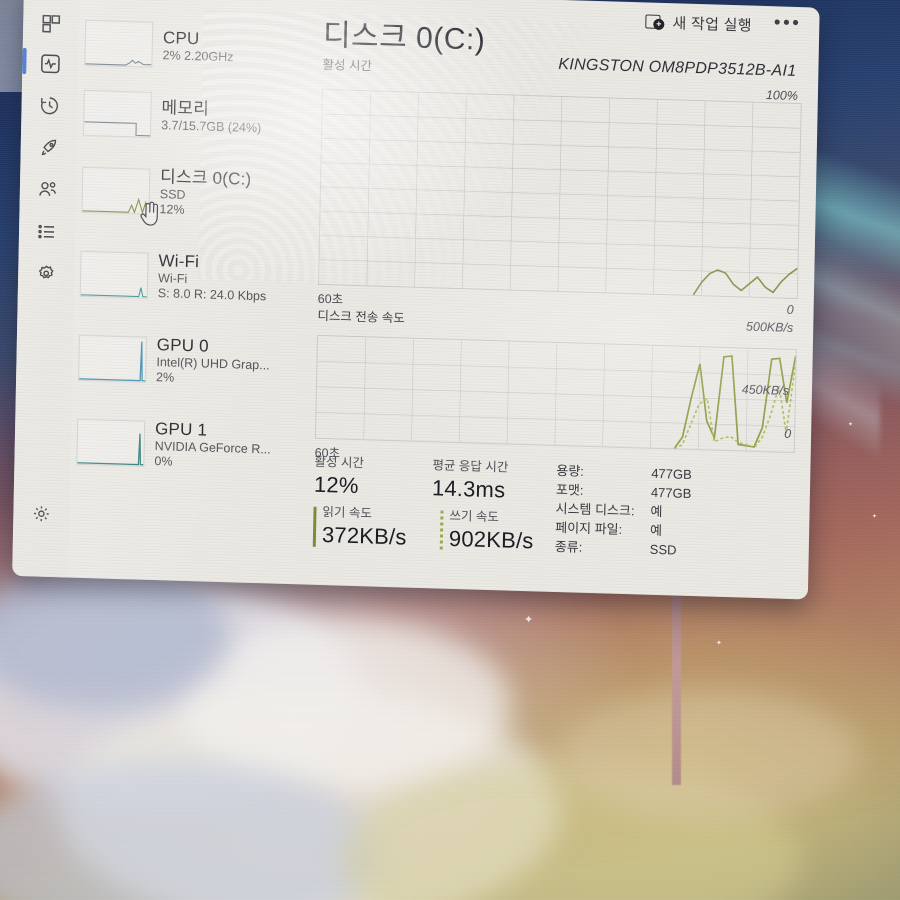 This screenshot has height=900, width=900. What do you see at coordinates (185, 108) in the screenshot?
I see `list-item-title: 메모리` at bounding box center [185, 108].